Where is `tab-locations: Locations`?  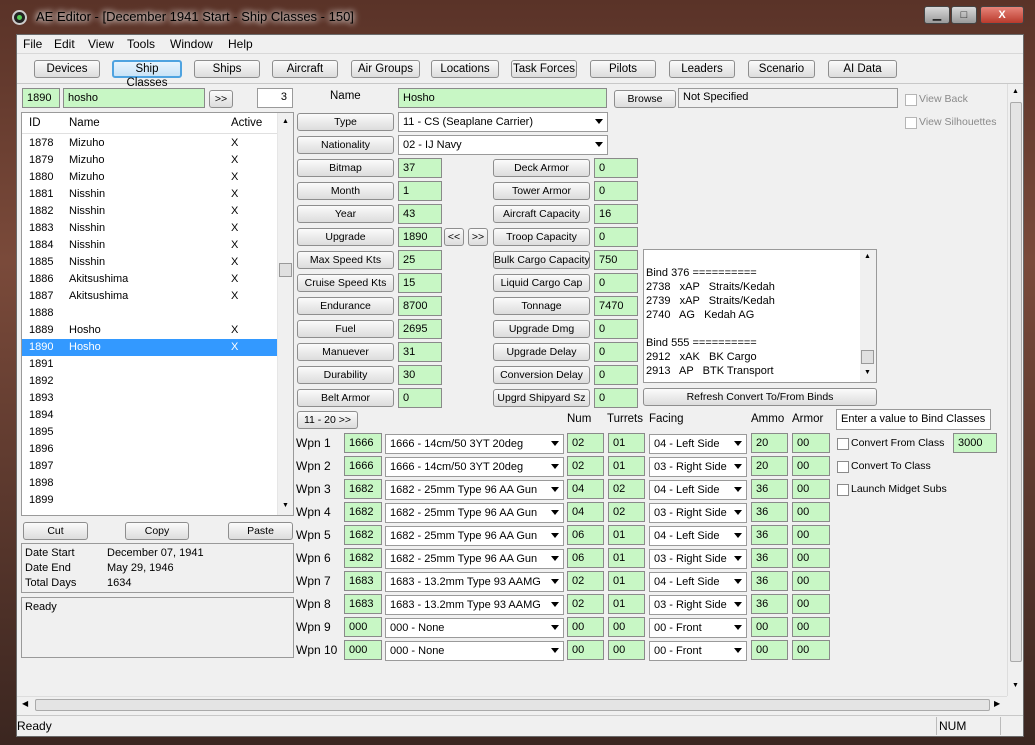 tab-locations: Locations is located at coordinates (465, 69).